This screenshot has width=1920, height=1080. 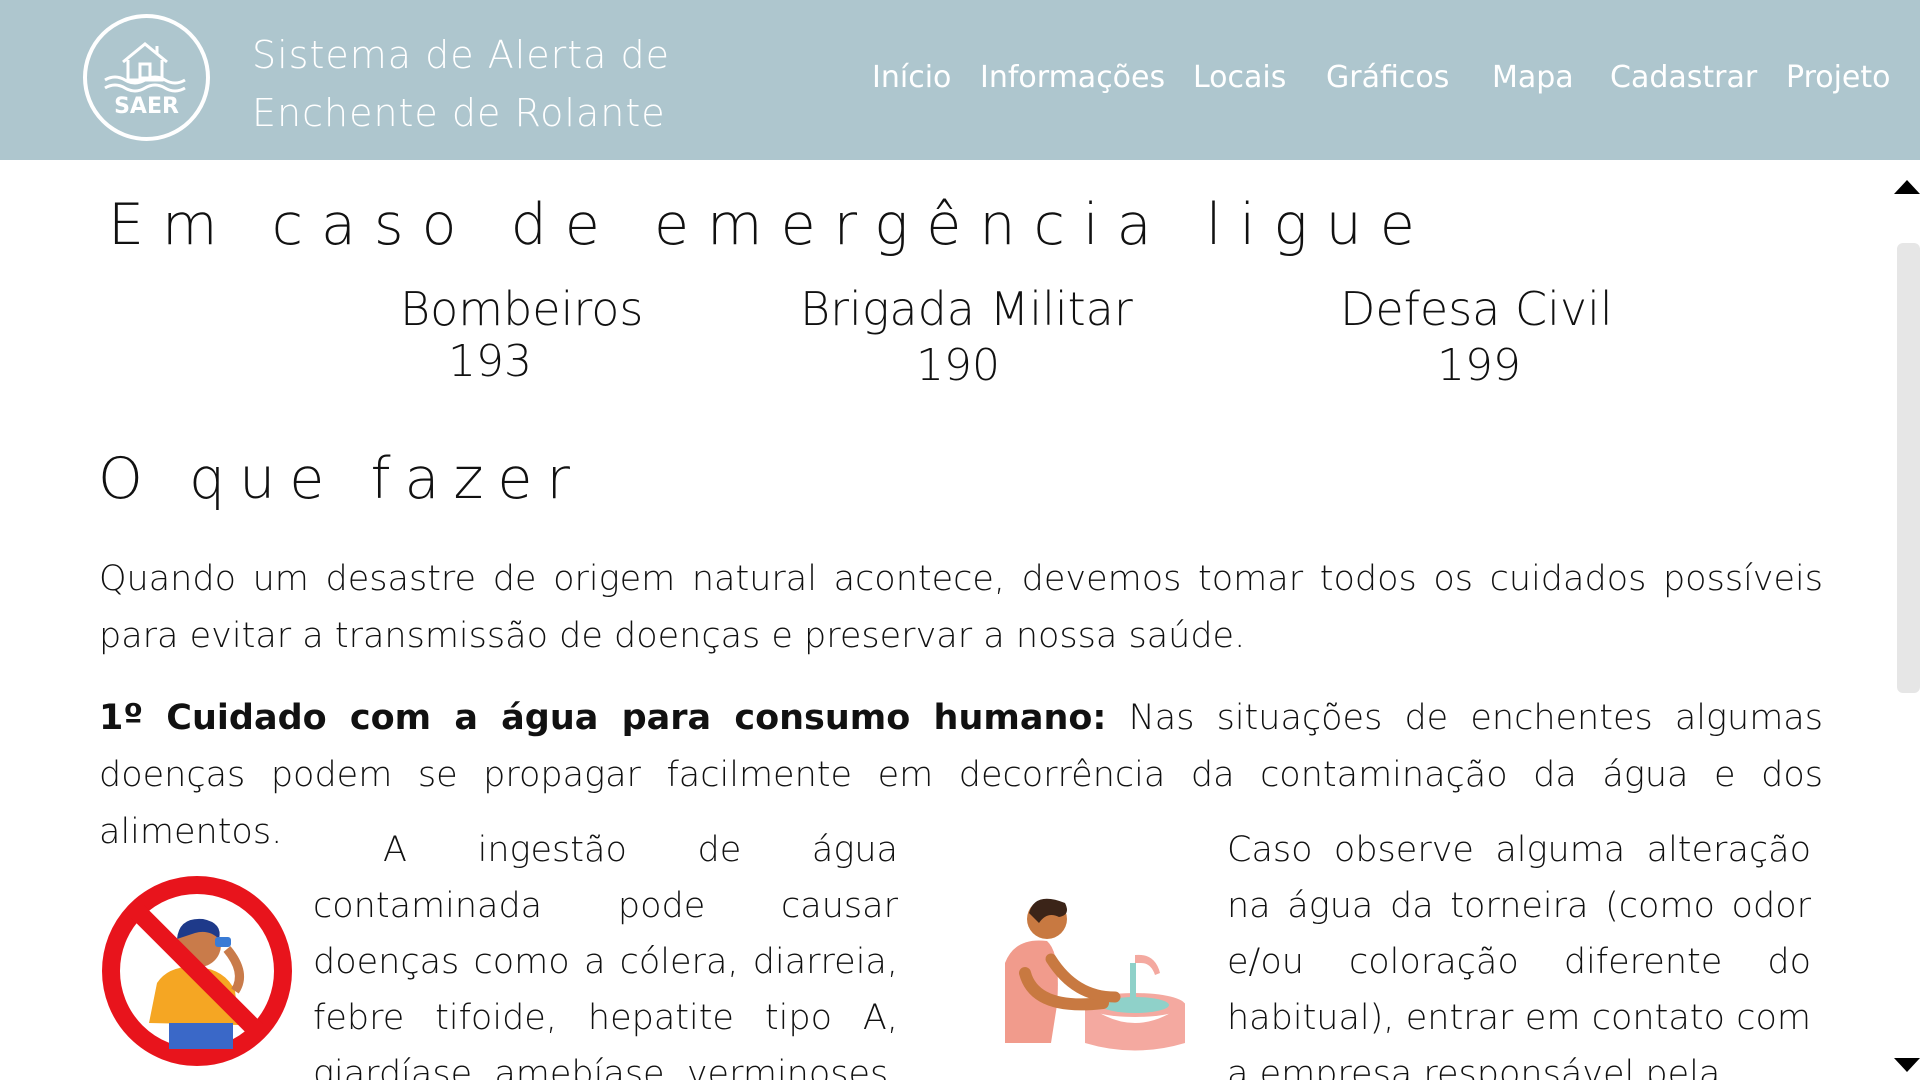 I want to click on scroll-down-arrow, so click(x=1907, y=1065).